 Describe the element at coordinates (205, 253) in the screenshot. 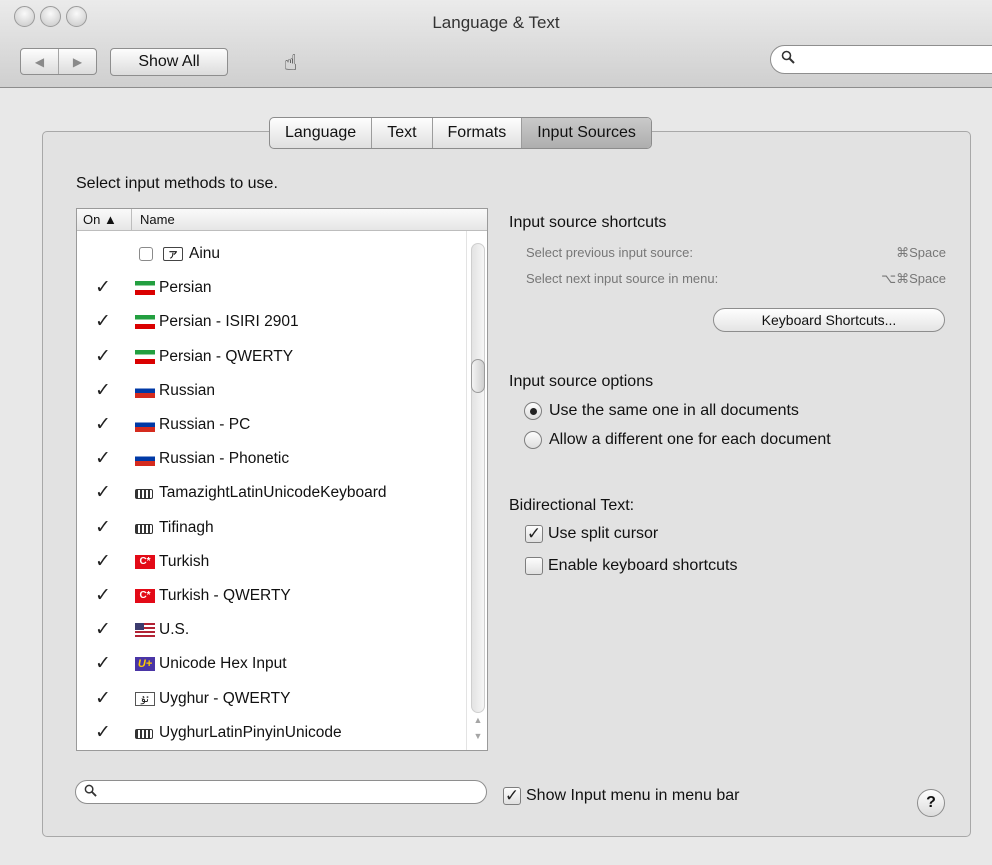

I see `input-source-name: Ainu` at that location.